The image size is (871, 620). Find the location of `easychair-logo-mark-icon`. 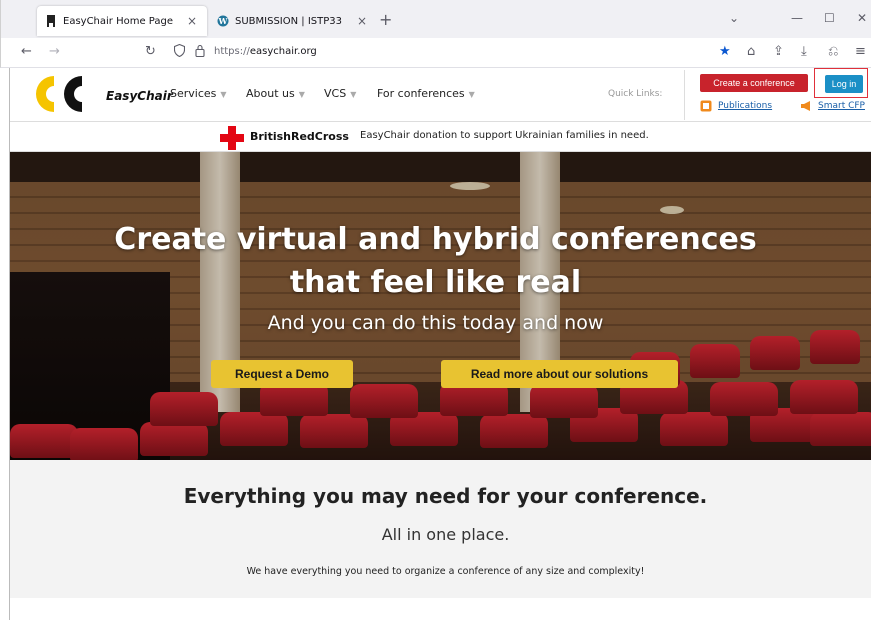

easychair-logo-mark-icon is located at coordinates (59, 94).